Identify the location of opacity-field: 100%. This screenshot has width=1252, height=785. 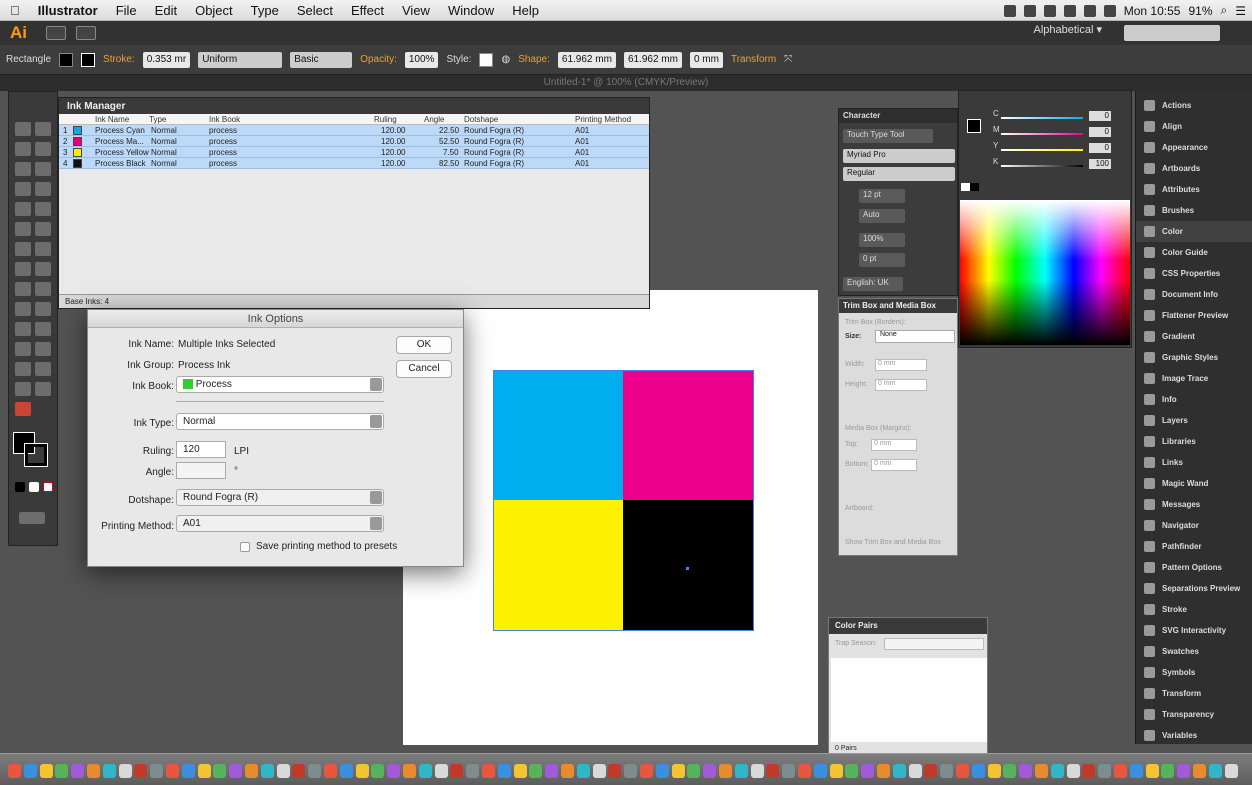
(421, 59).